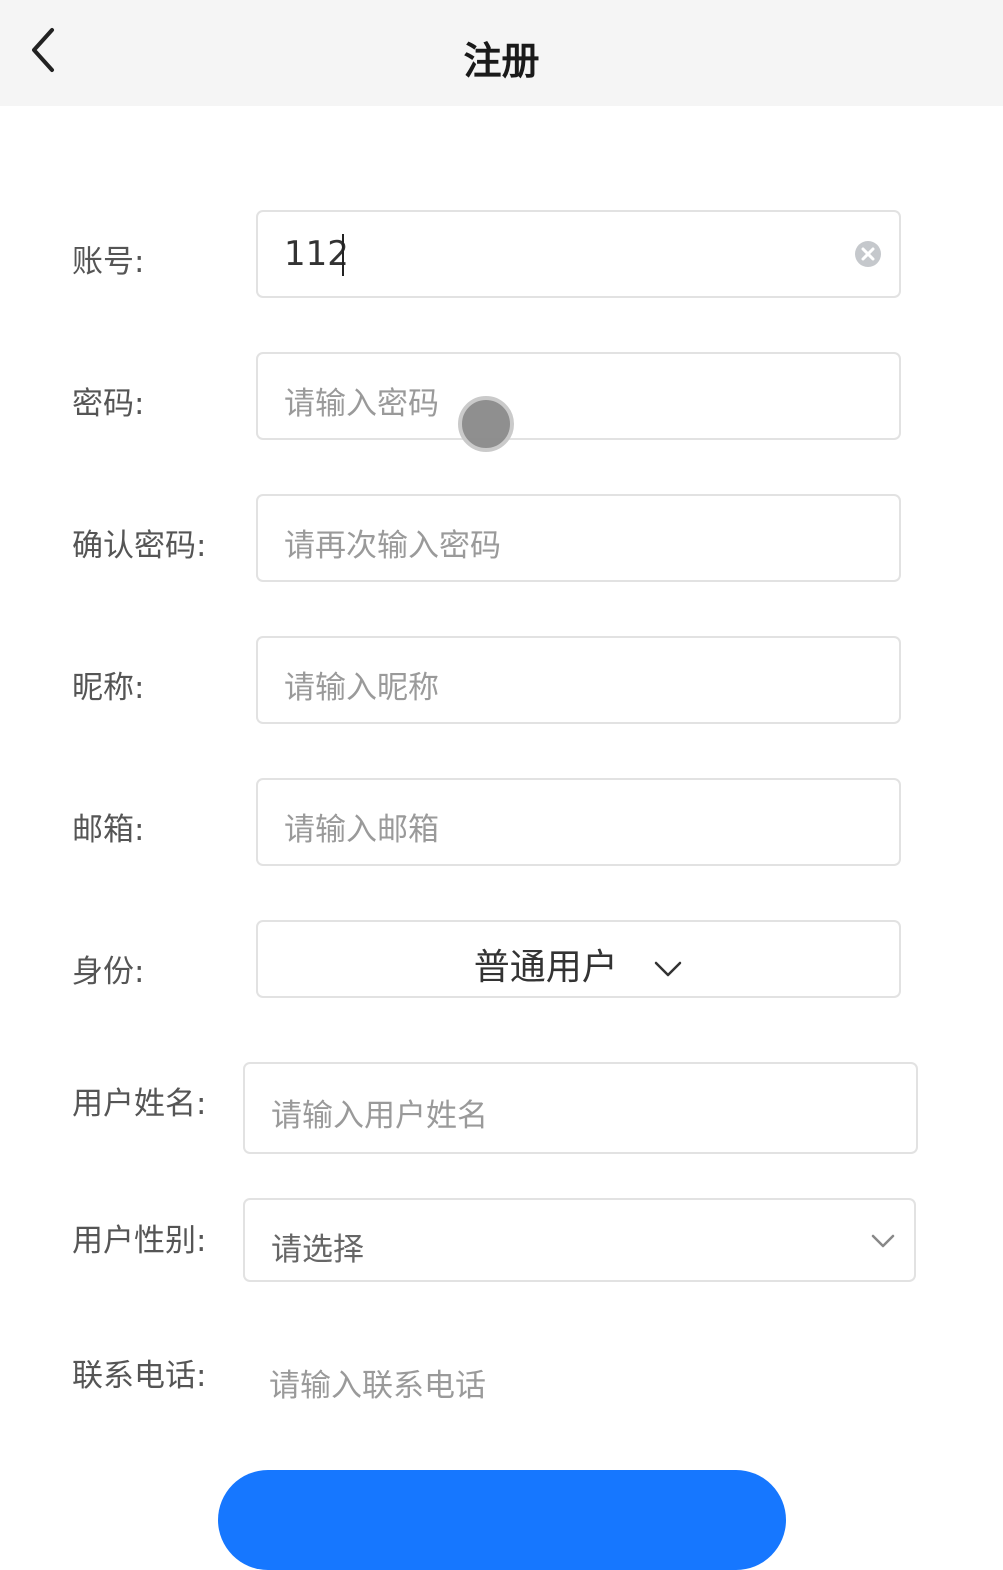 The width and height of the screenshot is (1003, 1570). I want to click on confirm-password-label: 确认密码:, so click(139, 546).